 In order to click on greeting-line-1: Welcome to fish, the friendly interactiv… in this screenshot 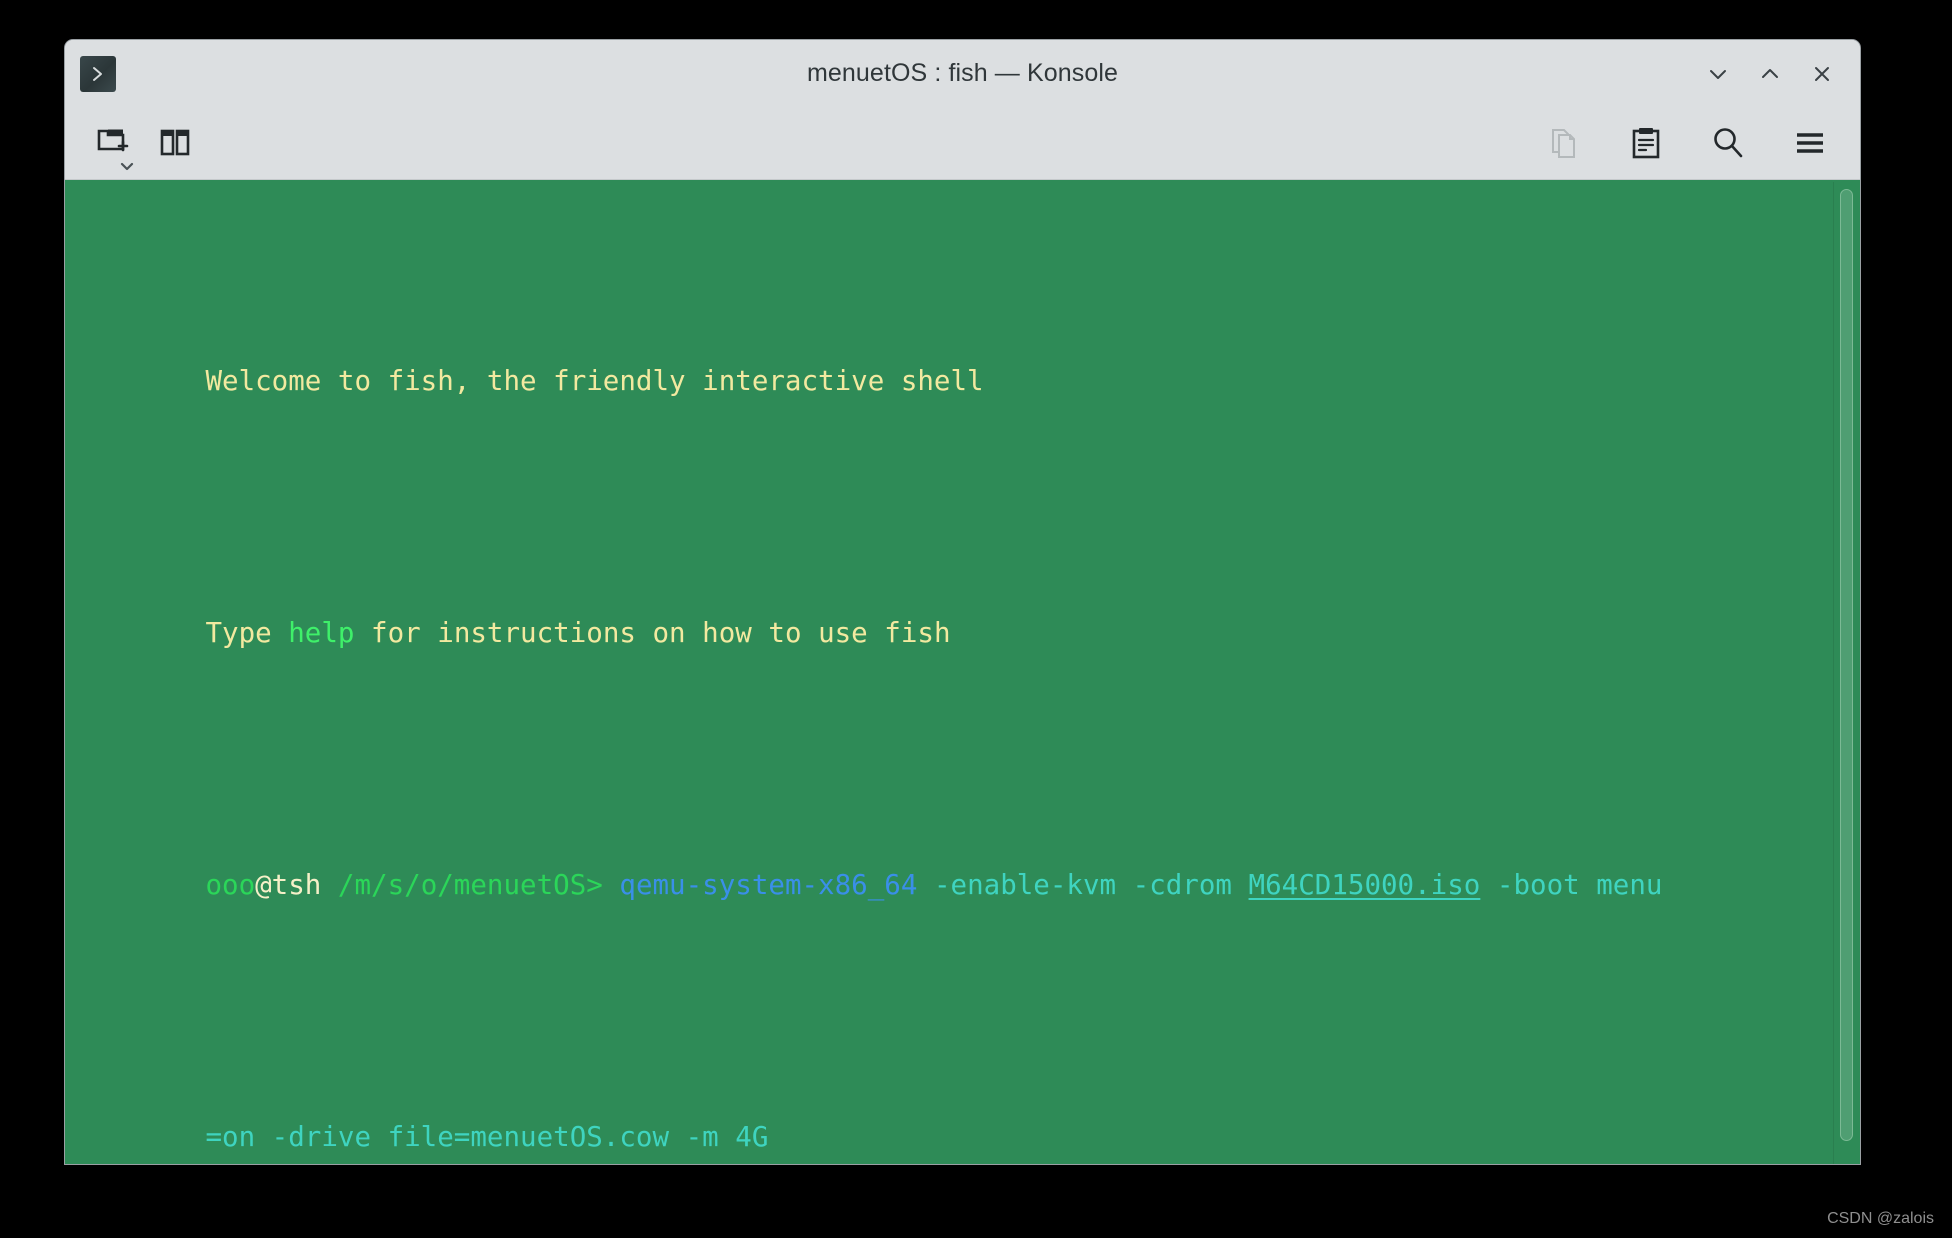, I will do `click(594, 381)`.